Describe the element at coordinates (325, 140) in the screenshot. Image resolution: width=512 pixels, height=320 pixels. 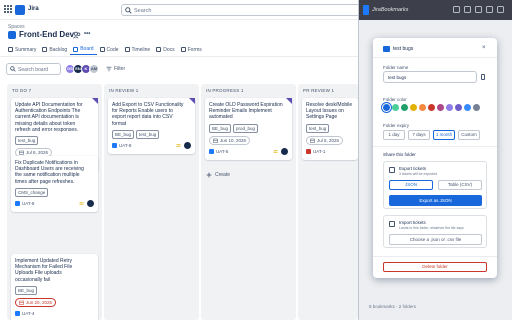
I see `due-date-badge: Jul 5, 2026` at that location.